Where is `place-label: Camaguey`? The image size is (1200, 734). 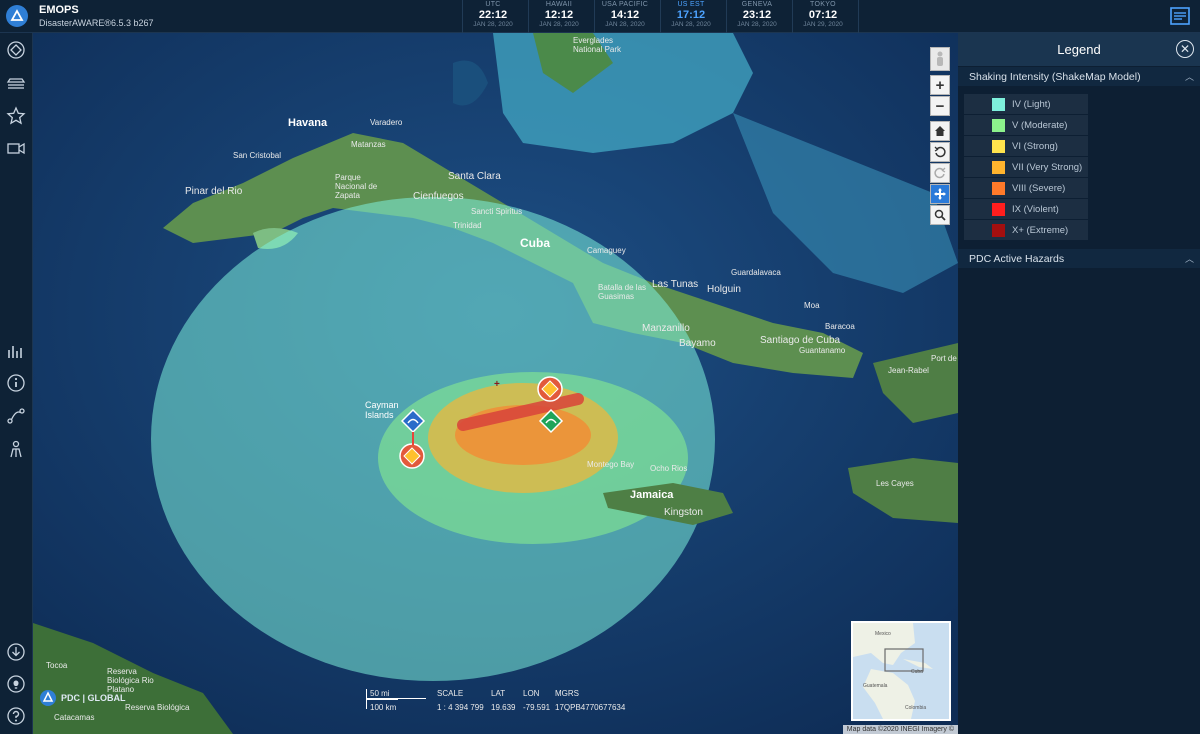
place-label: Camaguey is located at coordinates (606, 250).